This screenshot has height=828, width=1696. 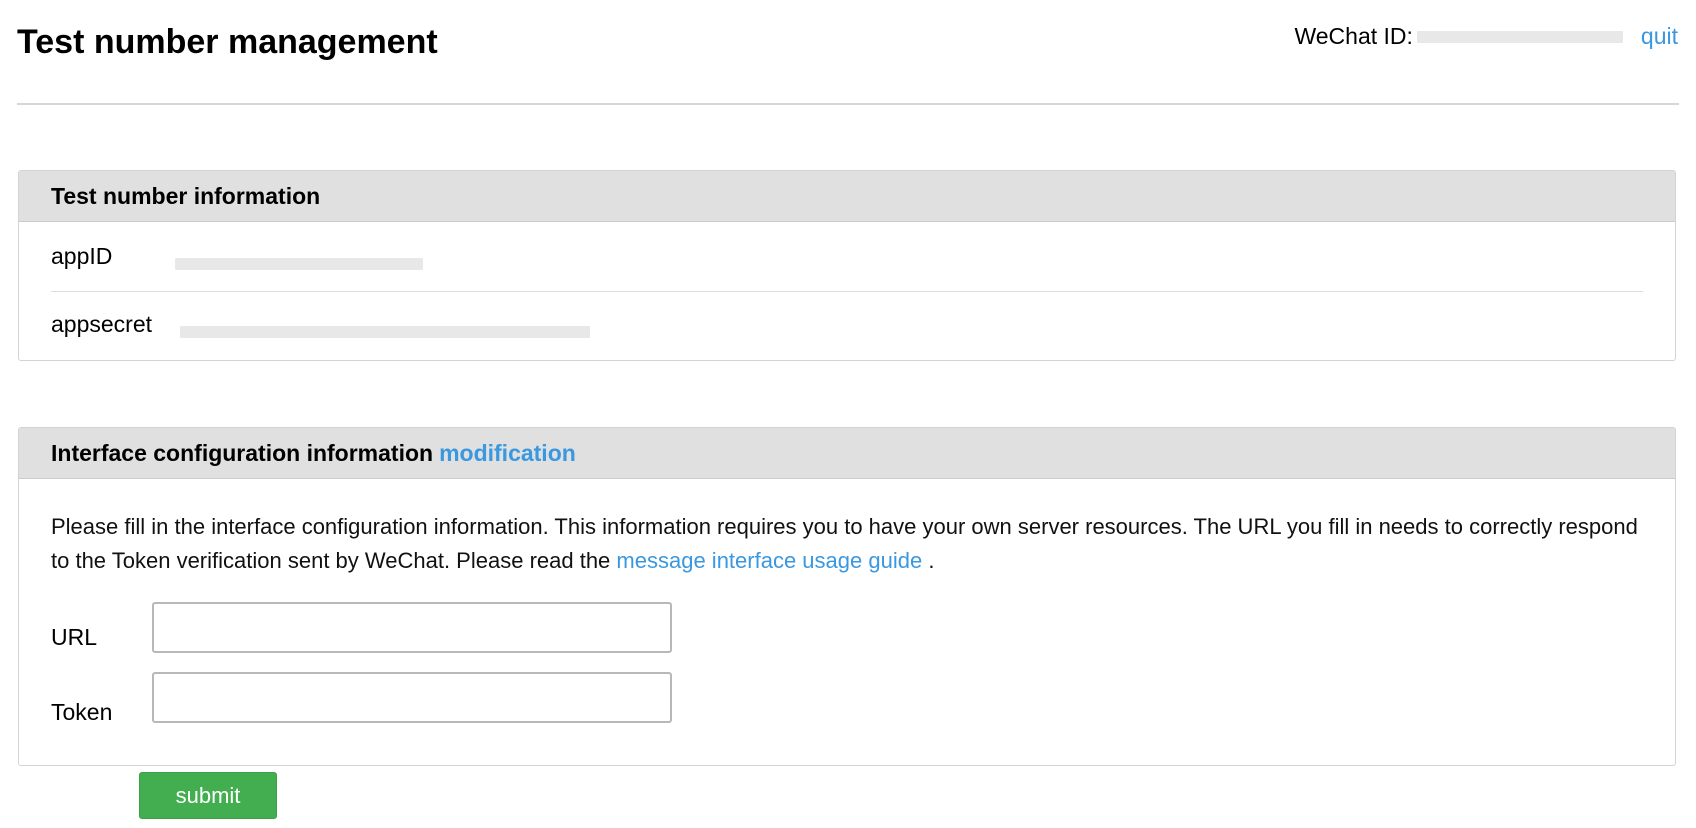 What do you see at coordinates (186, 195) in the screenshot?
I see `test-number-info-title: Test number information` at bounding box center [186, 195].